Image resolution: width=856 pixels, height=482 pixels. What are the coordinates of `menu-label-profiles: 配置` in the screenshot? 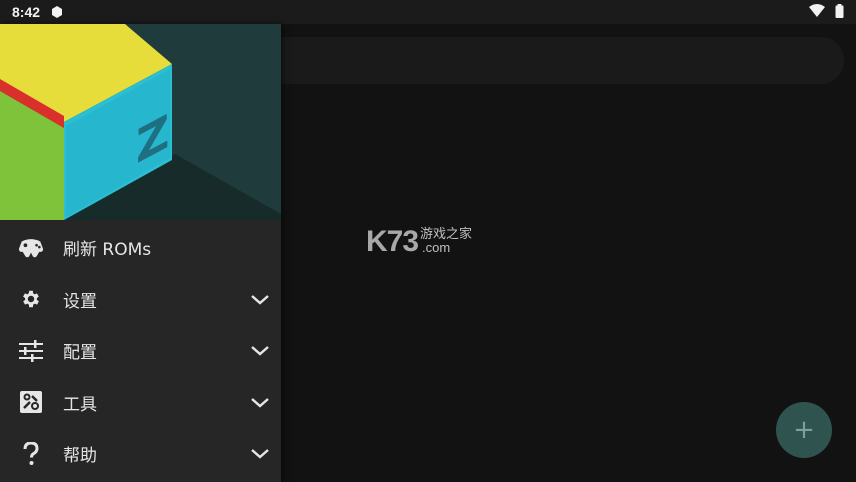 It's located at (80, 353).